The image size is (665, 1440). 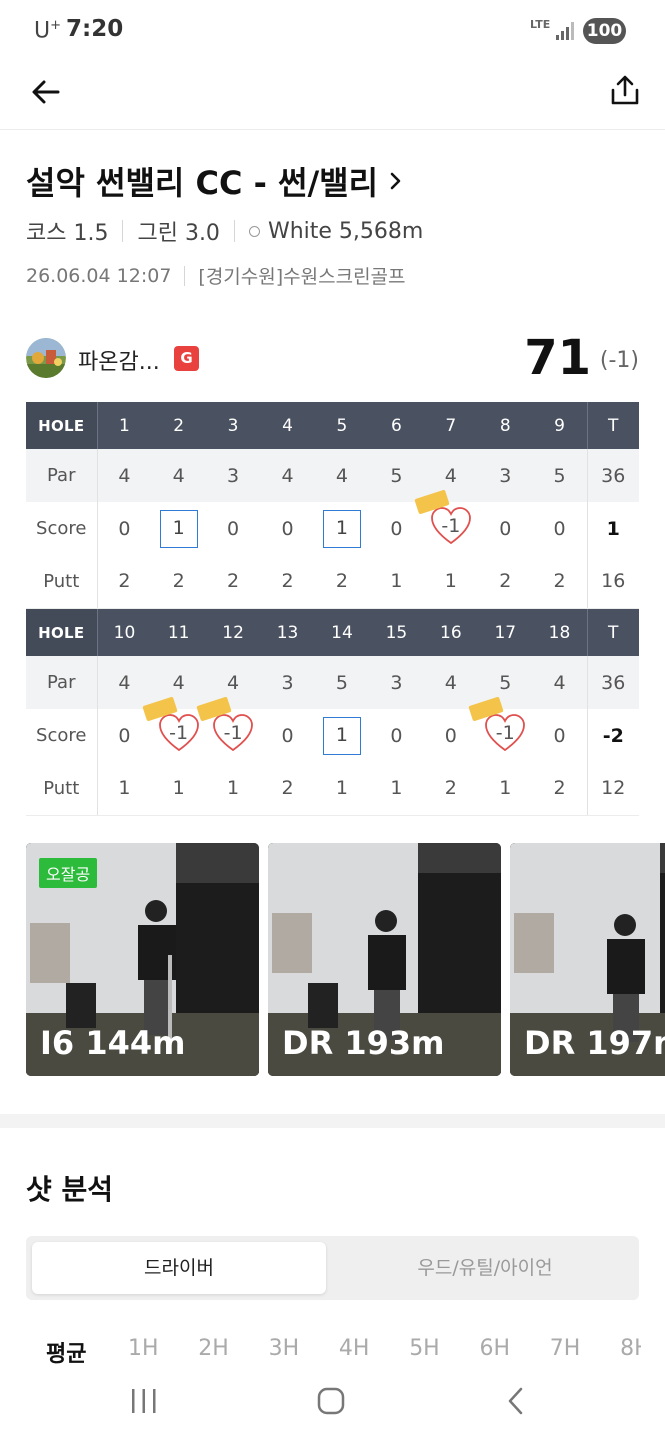 I want to click on share-icon, so click(x=625, y=90).